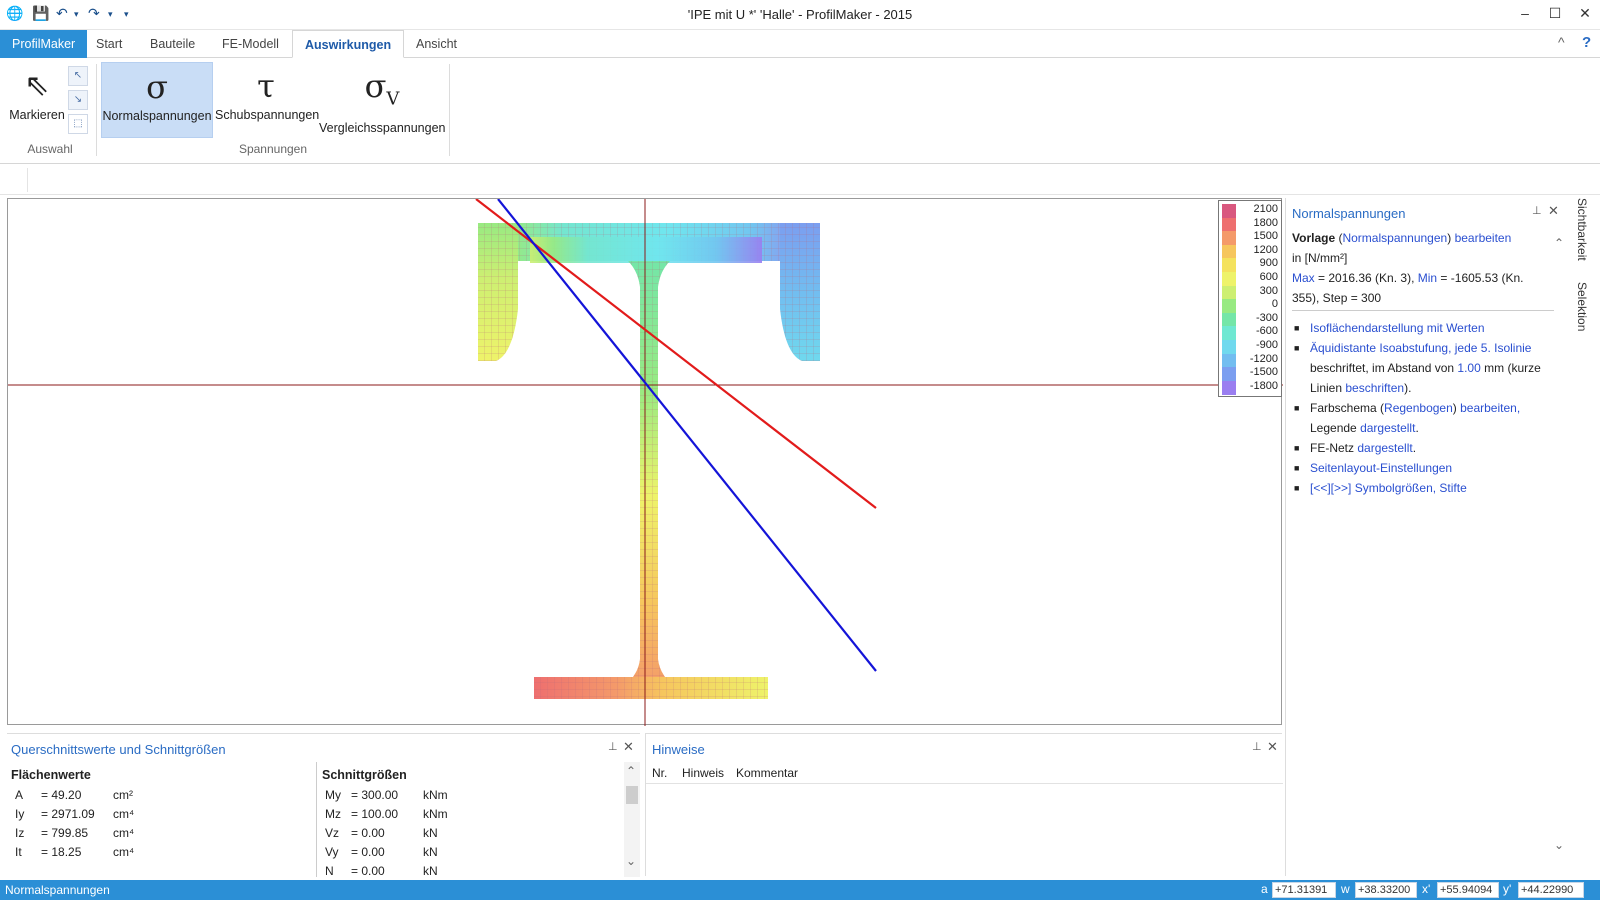  I want to click on markieren-button: ⇖ Markieren, so click(37, 100).